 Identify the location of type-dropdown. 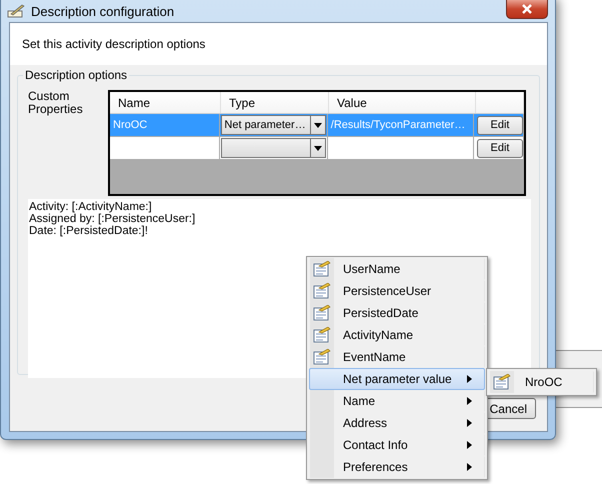
(273, 148).